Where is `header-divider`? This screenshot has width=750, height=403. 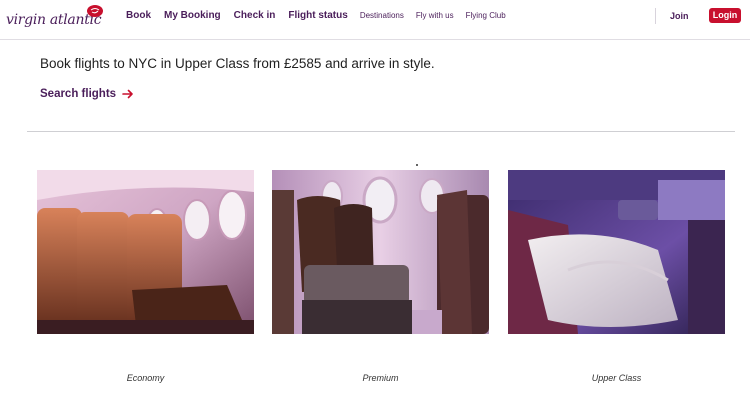
header-divider is located at coordinates (655, 16).